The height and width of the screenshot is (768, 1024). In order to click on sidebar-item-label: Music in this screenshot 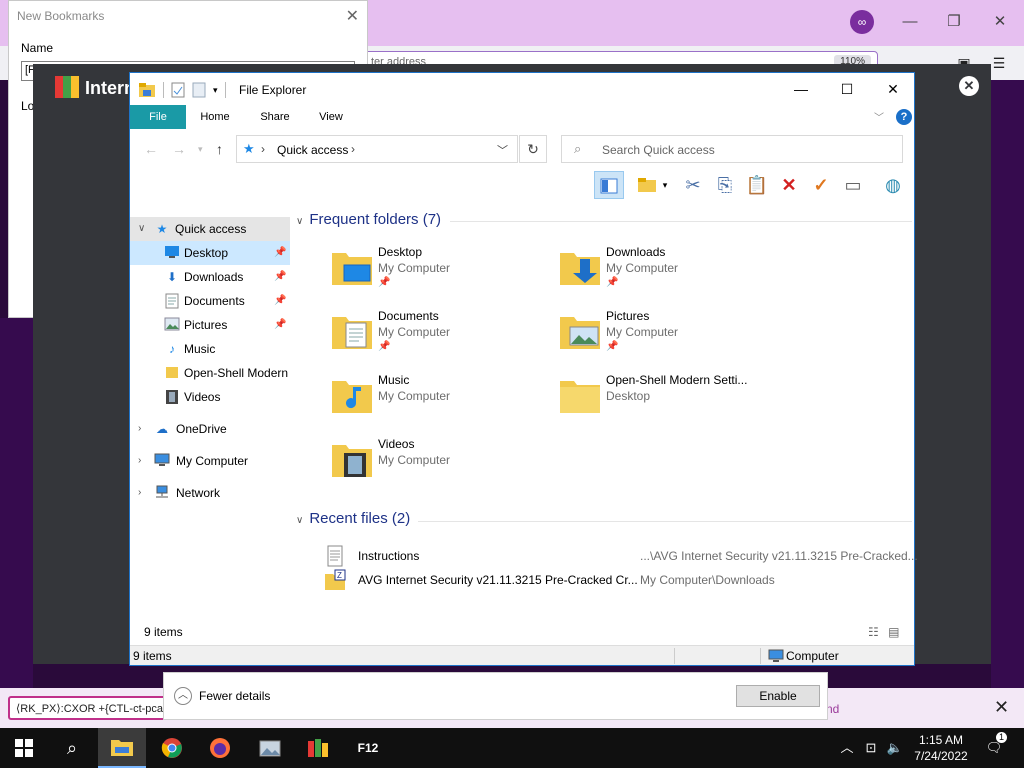, I will do `click(200, 349)`.